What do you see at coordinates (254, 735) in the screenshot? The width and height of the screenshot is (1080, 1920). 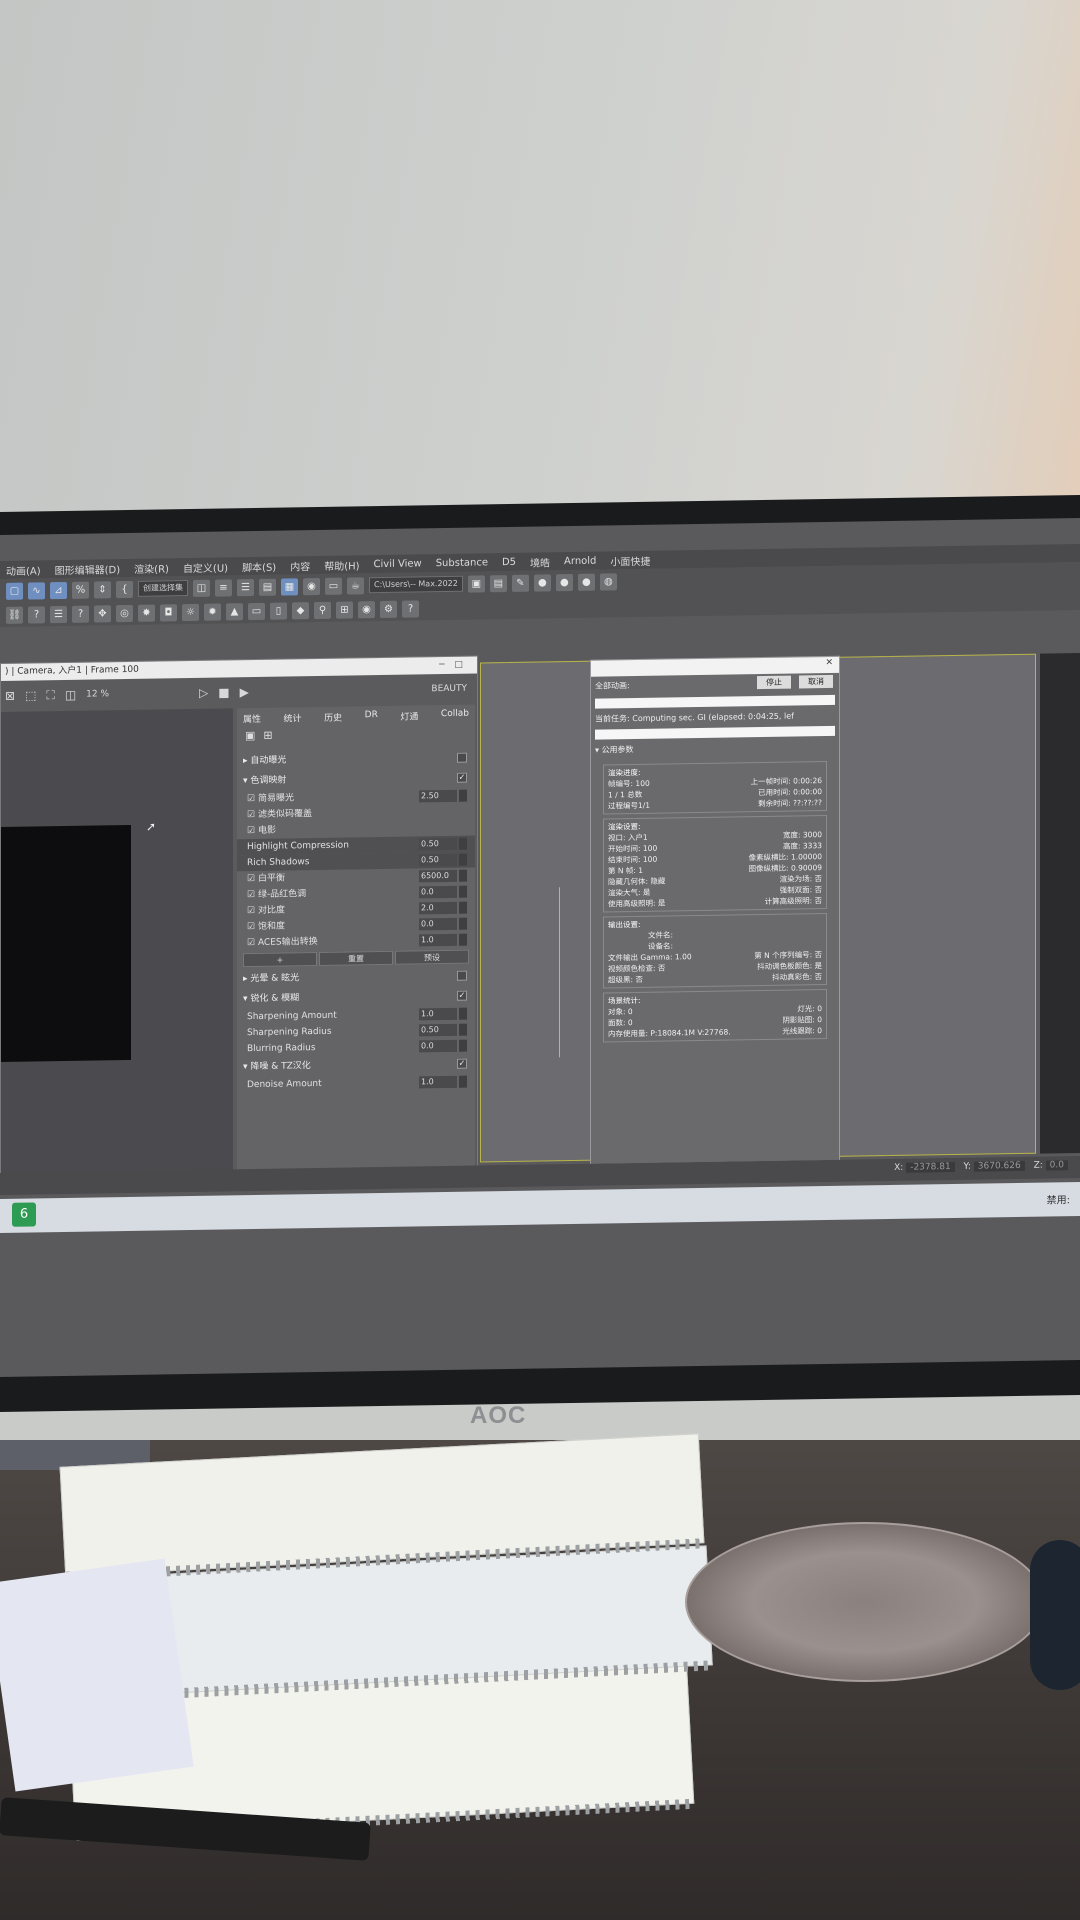 I see `save-icon: ▣` at bounding box center [254, 735].